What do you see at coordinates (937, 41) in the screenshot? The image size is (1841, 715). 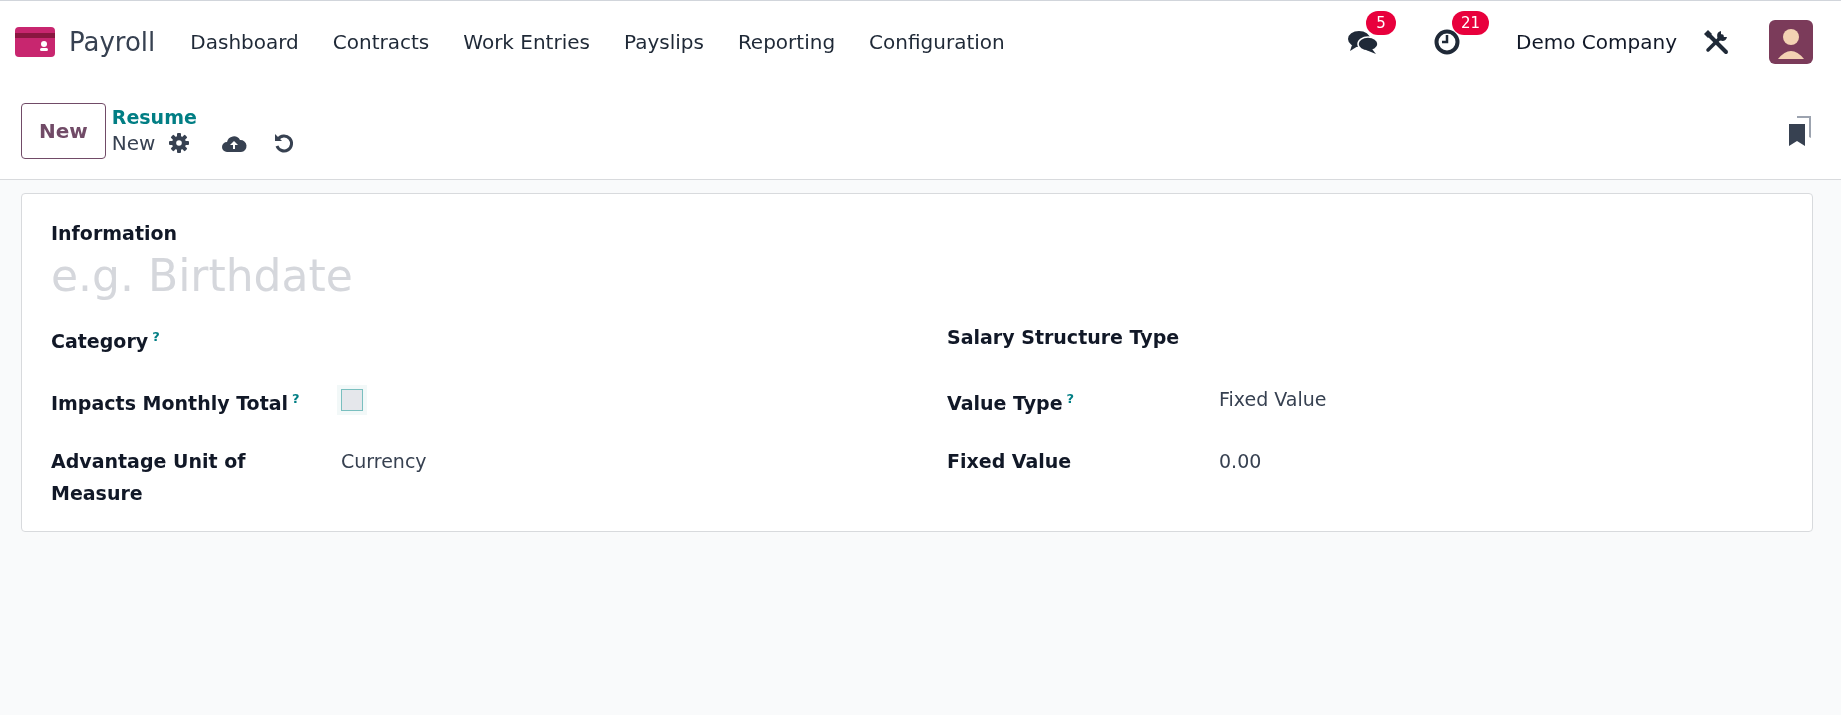 I see `menu-item: Configuration` at bounding box center [937, 41].